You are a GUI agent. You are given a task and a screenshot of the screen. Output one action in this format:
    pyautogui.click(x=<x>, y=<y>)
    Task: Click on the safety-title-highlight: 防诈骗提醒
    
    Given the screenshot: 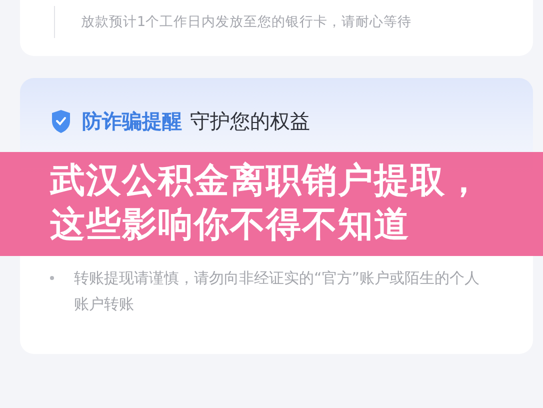 What is the action you would take?
    pyautogui.click(x=132, y=121)
    